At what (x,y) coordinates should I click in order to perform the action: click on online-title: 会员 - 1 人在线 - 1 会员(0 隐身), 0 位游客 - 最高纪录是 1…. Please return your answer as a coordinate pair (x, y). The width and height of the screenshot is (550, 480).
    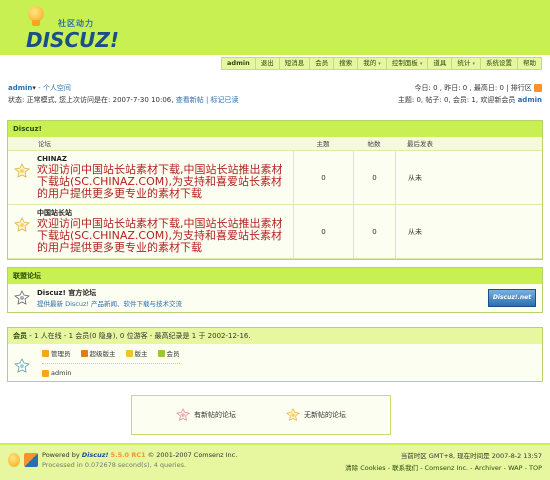
    Looking at the image, I should click on (275, 336).